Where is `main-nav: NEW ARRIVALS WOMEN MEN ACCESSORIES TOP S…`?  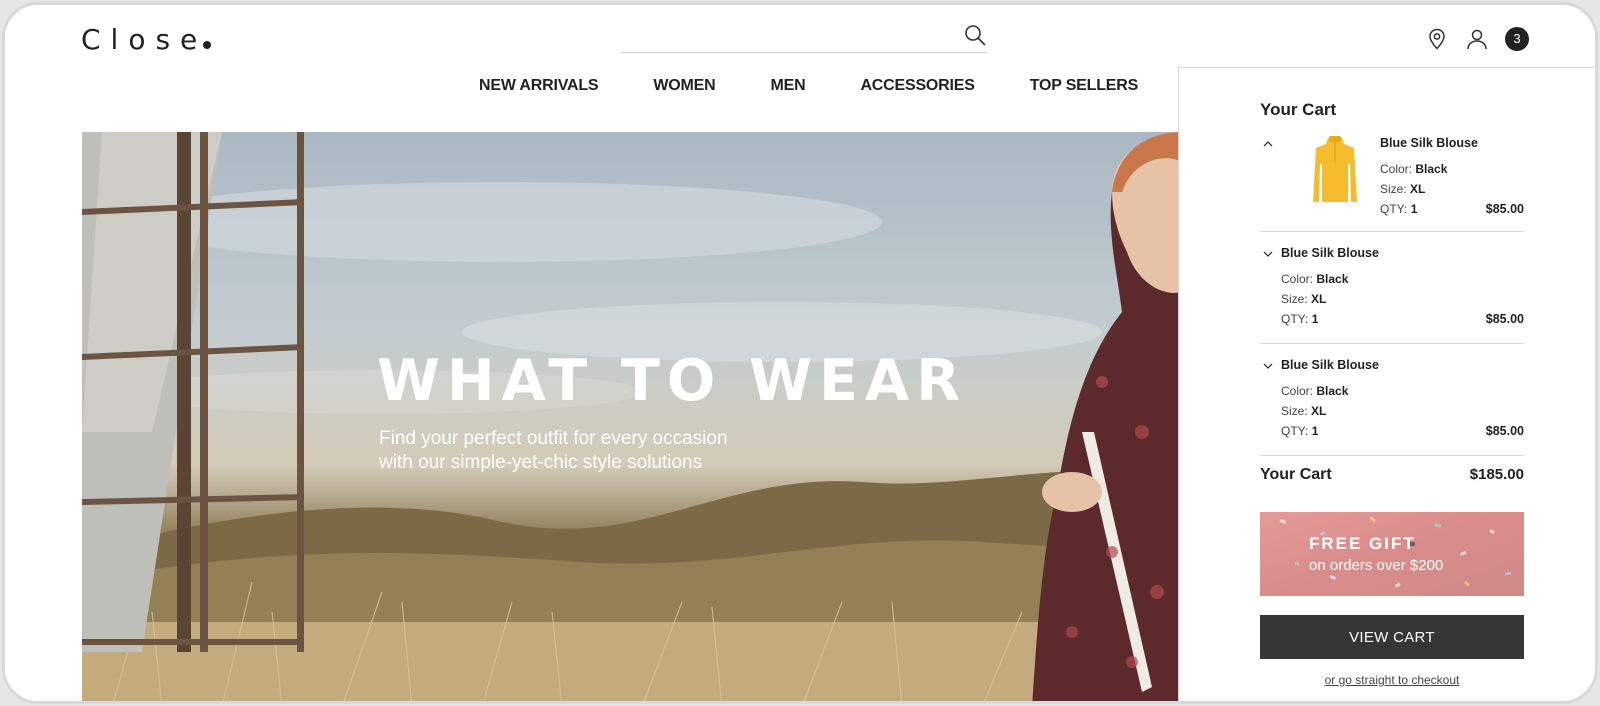 main-nav: NEW ARRIVALS WOMEN MEN ACCESSORIES TOP S… is located at coordinates (808, 86).